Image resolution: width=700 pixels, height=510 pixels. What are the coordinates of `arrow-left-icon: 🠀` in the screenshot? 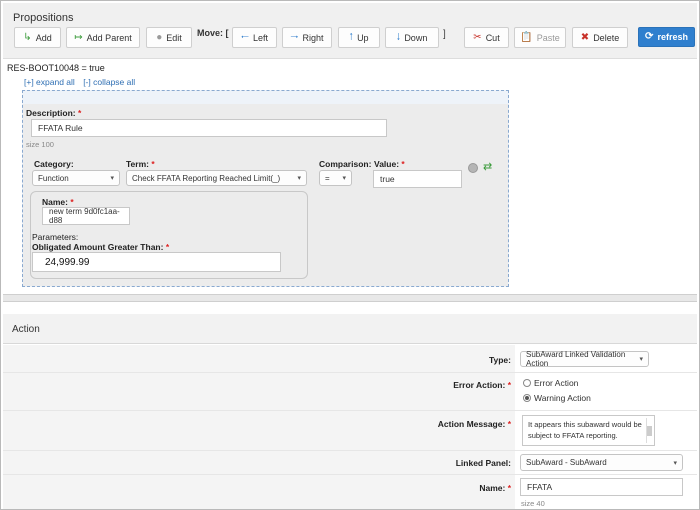 It's located at (245, 37).